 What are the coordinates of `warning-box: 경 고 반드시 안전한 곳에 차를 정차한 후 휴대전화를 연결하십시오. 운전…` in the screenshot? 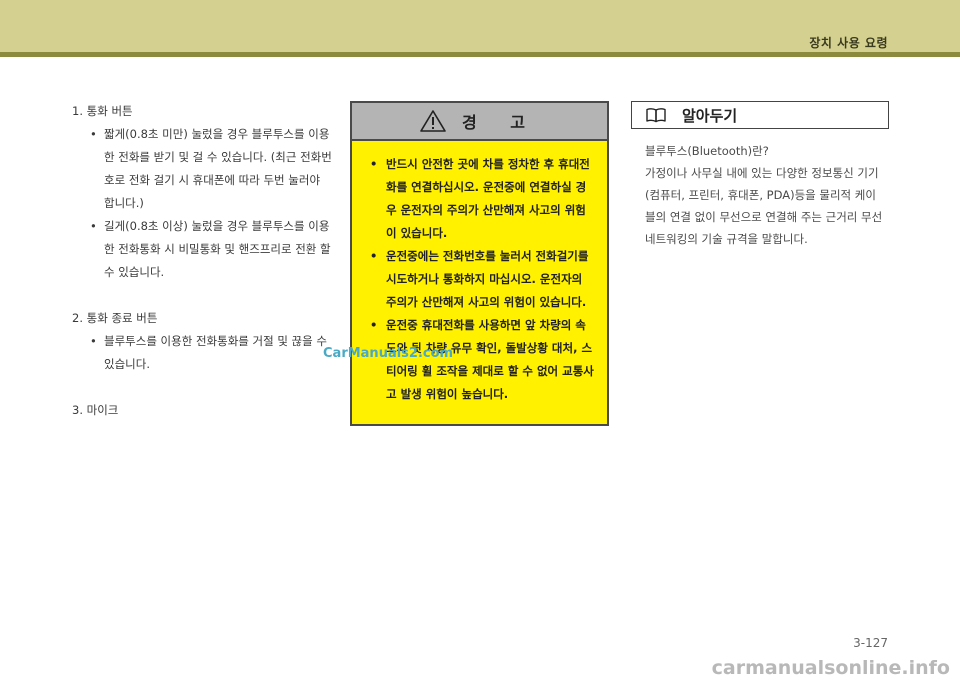 It's located at (479, 263).